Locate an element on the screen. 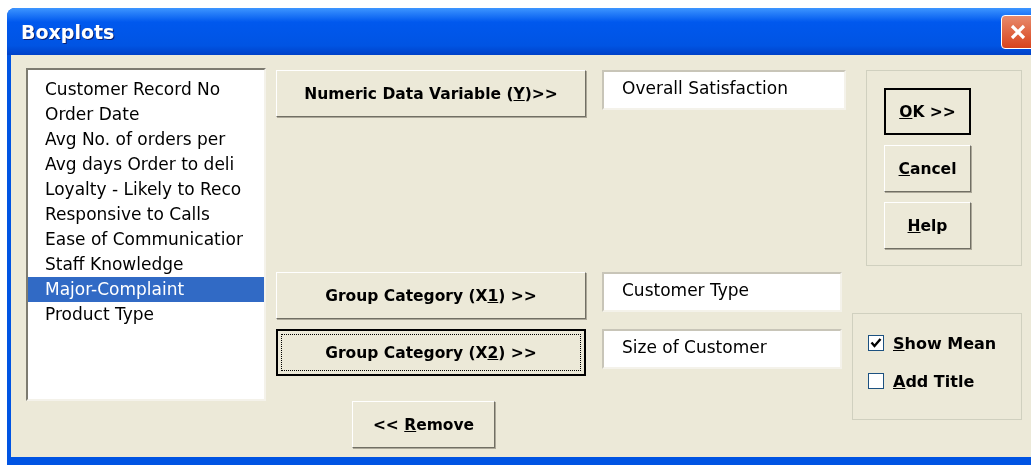 This screenshot has height=465, width=1031. checkbox-label: Add Title is located at coordinates (934, 381).